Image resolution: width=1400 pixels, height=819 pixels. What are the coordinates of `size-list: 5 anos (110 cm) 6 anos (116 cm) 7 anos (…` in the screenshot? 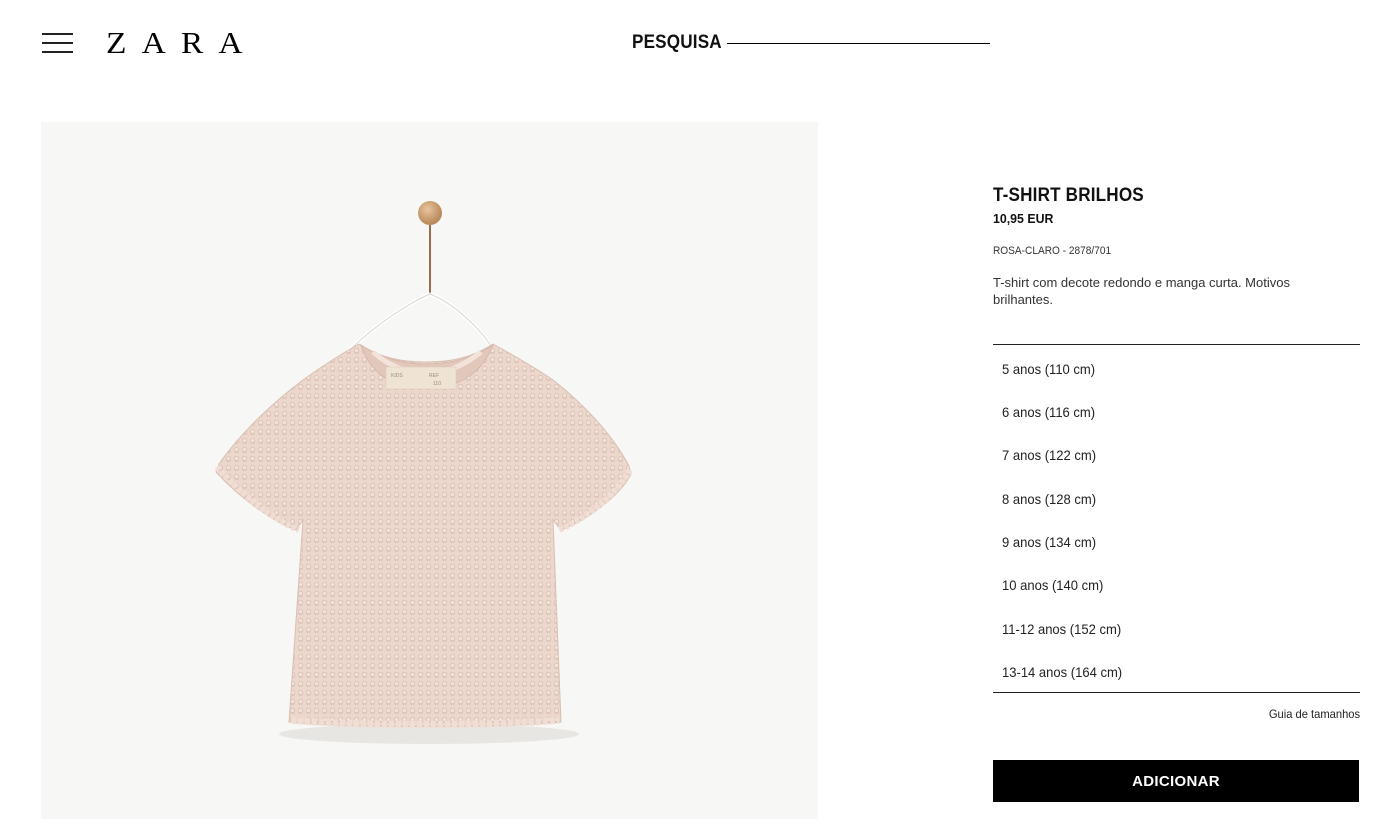 It's located at (1176, 518).